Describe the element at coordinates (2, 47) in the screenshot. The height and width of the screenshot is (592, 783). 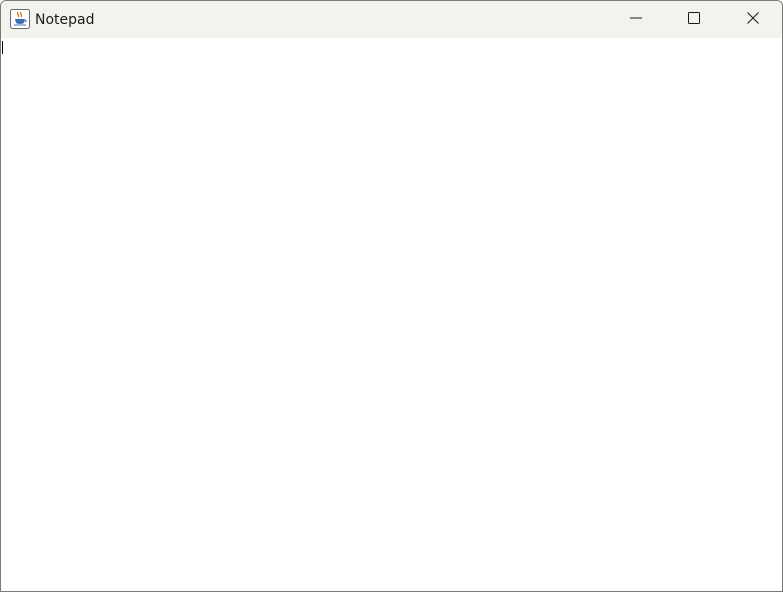
I see `text-caret` at that location.